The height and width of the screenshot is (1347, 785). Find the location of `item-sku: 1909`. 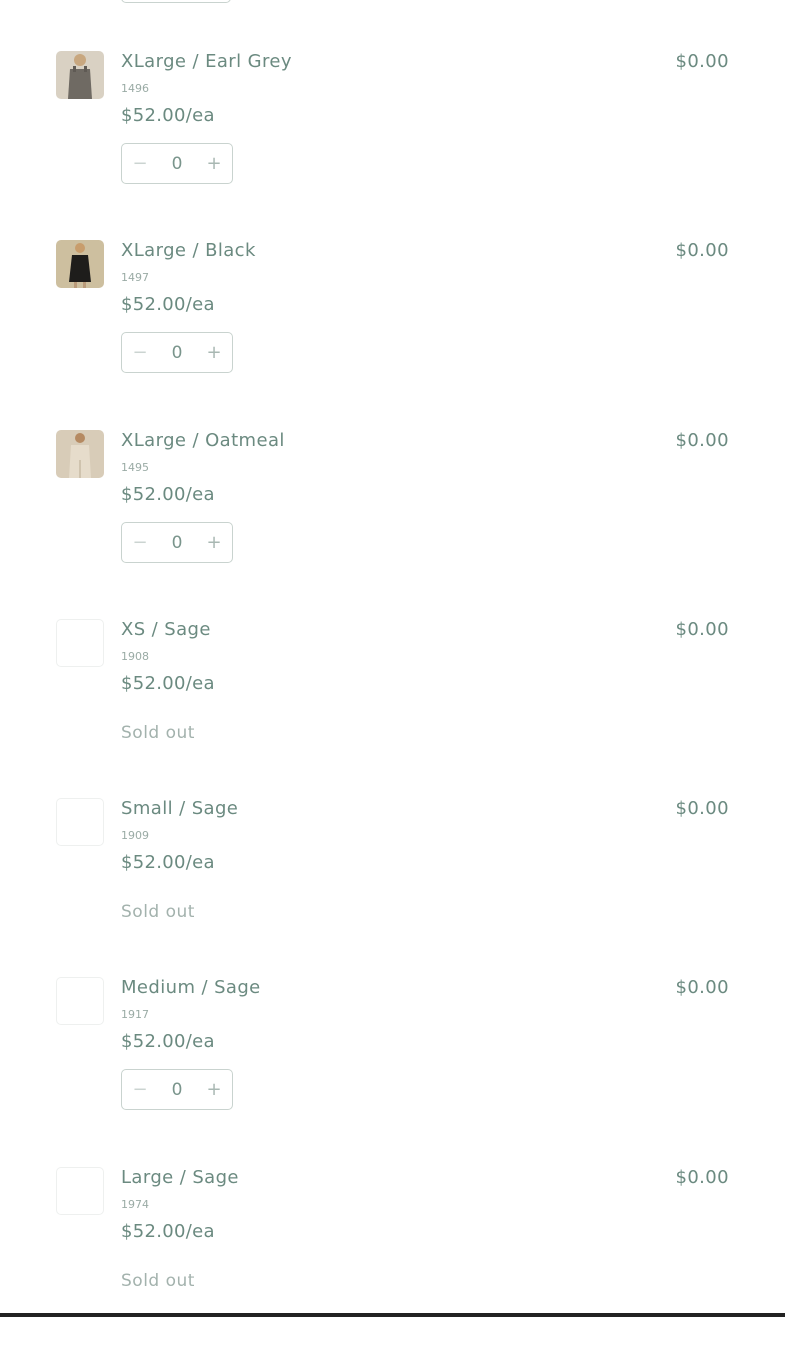

item-sku: 1909 is located at coordinates (135, 835).